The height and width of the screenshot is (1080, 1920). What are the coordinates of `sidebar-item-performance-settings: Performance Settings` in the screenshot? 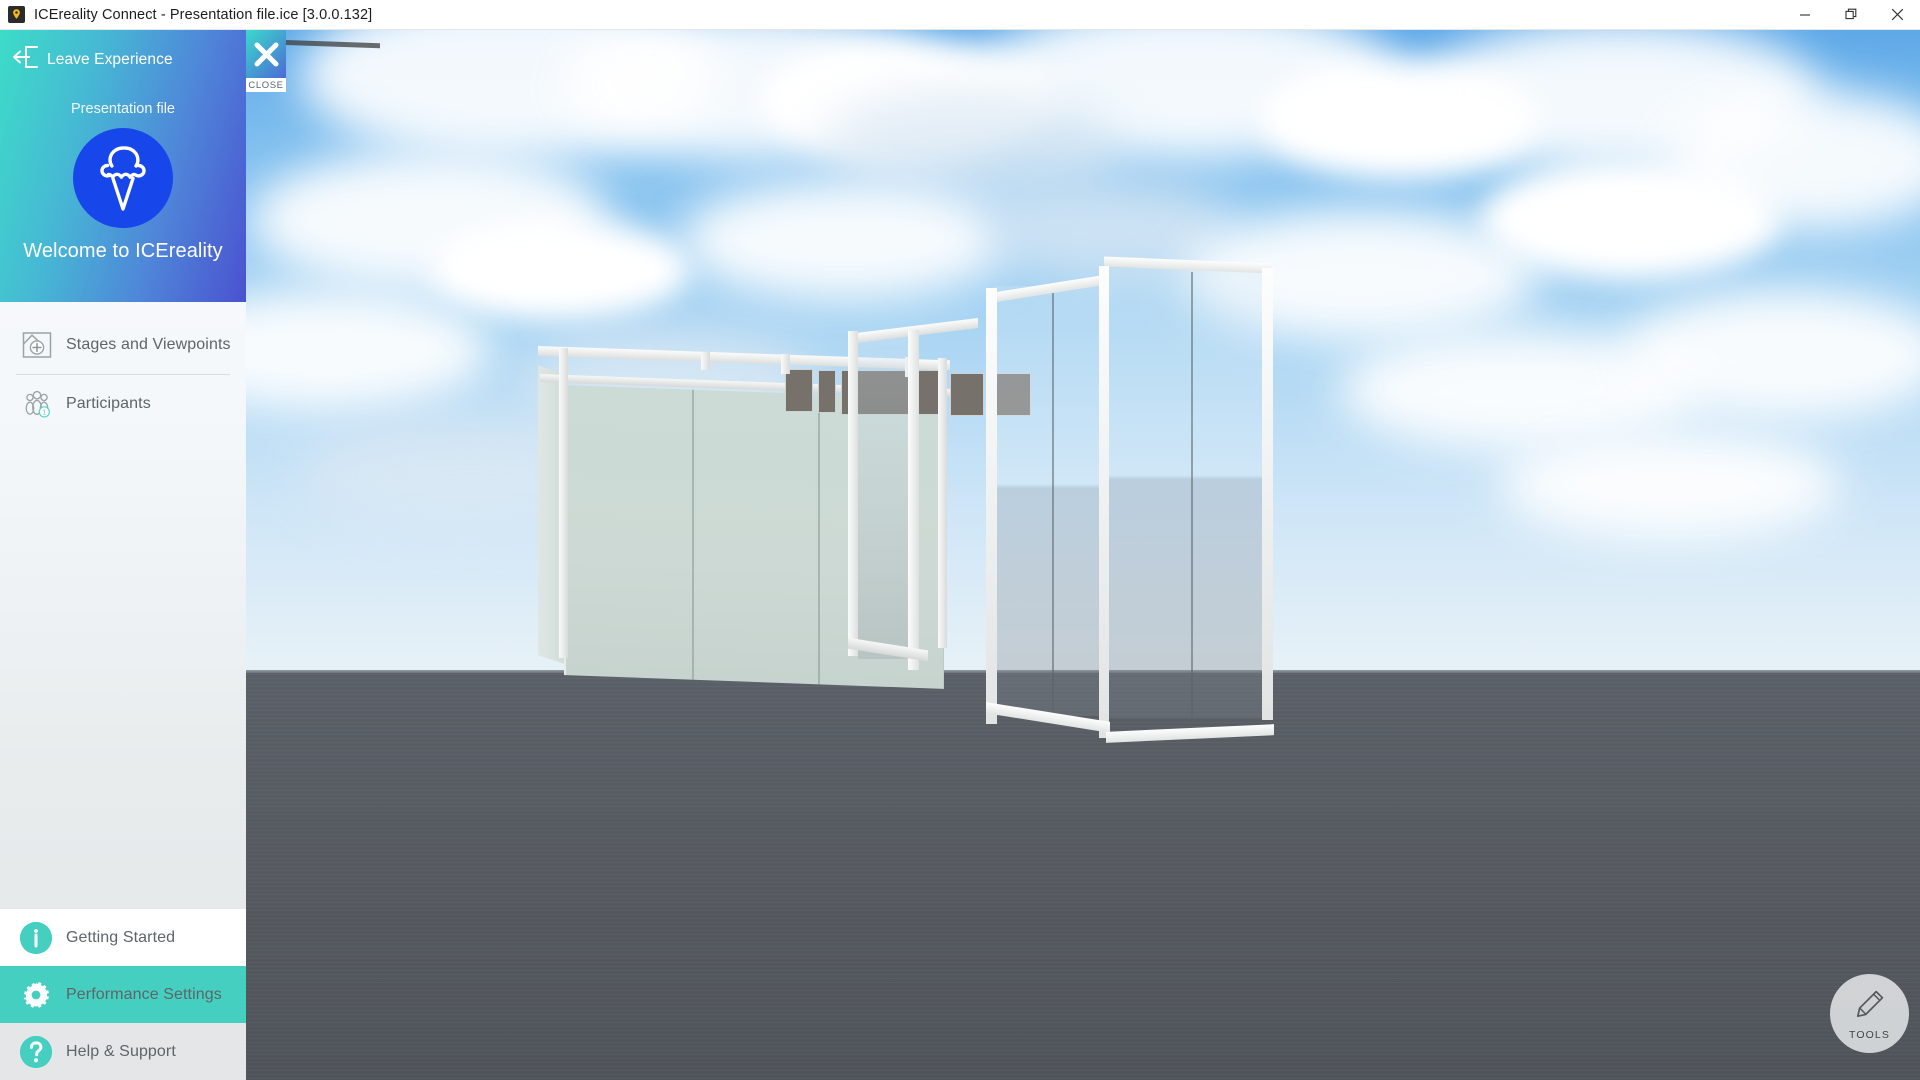 It's located at (123, 994).